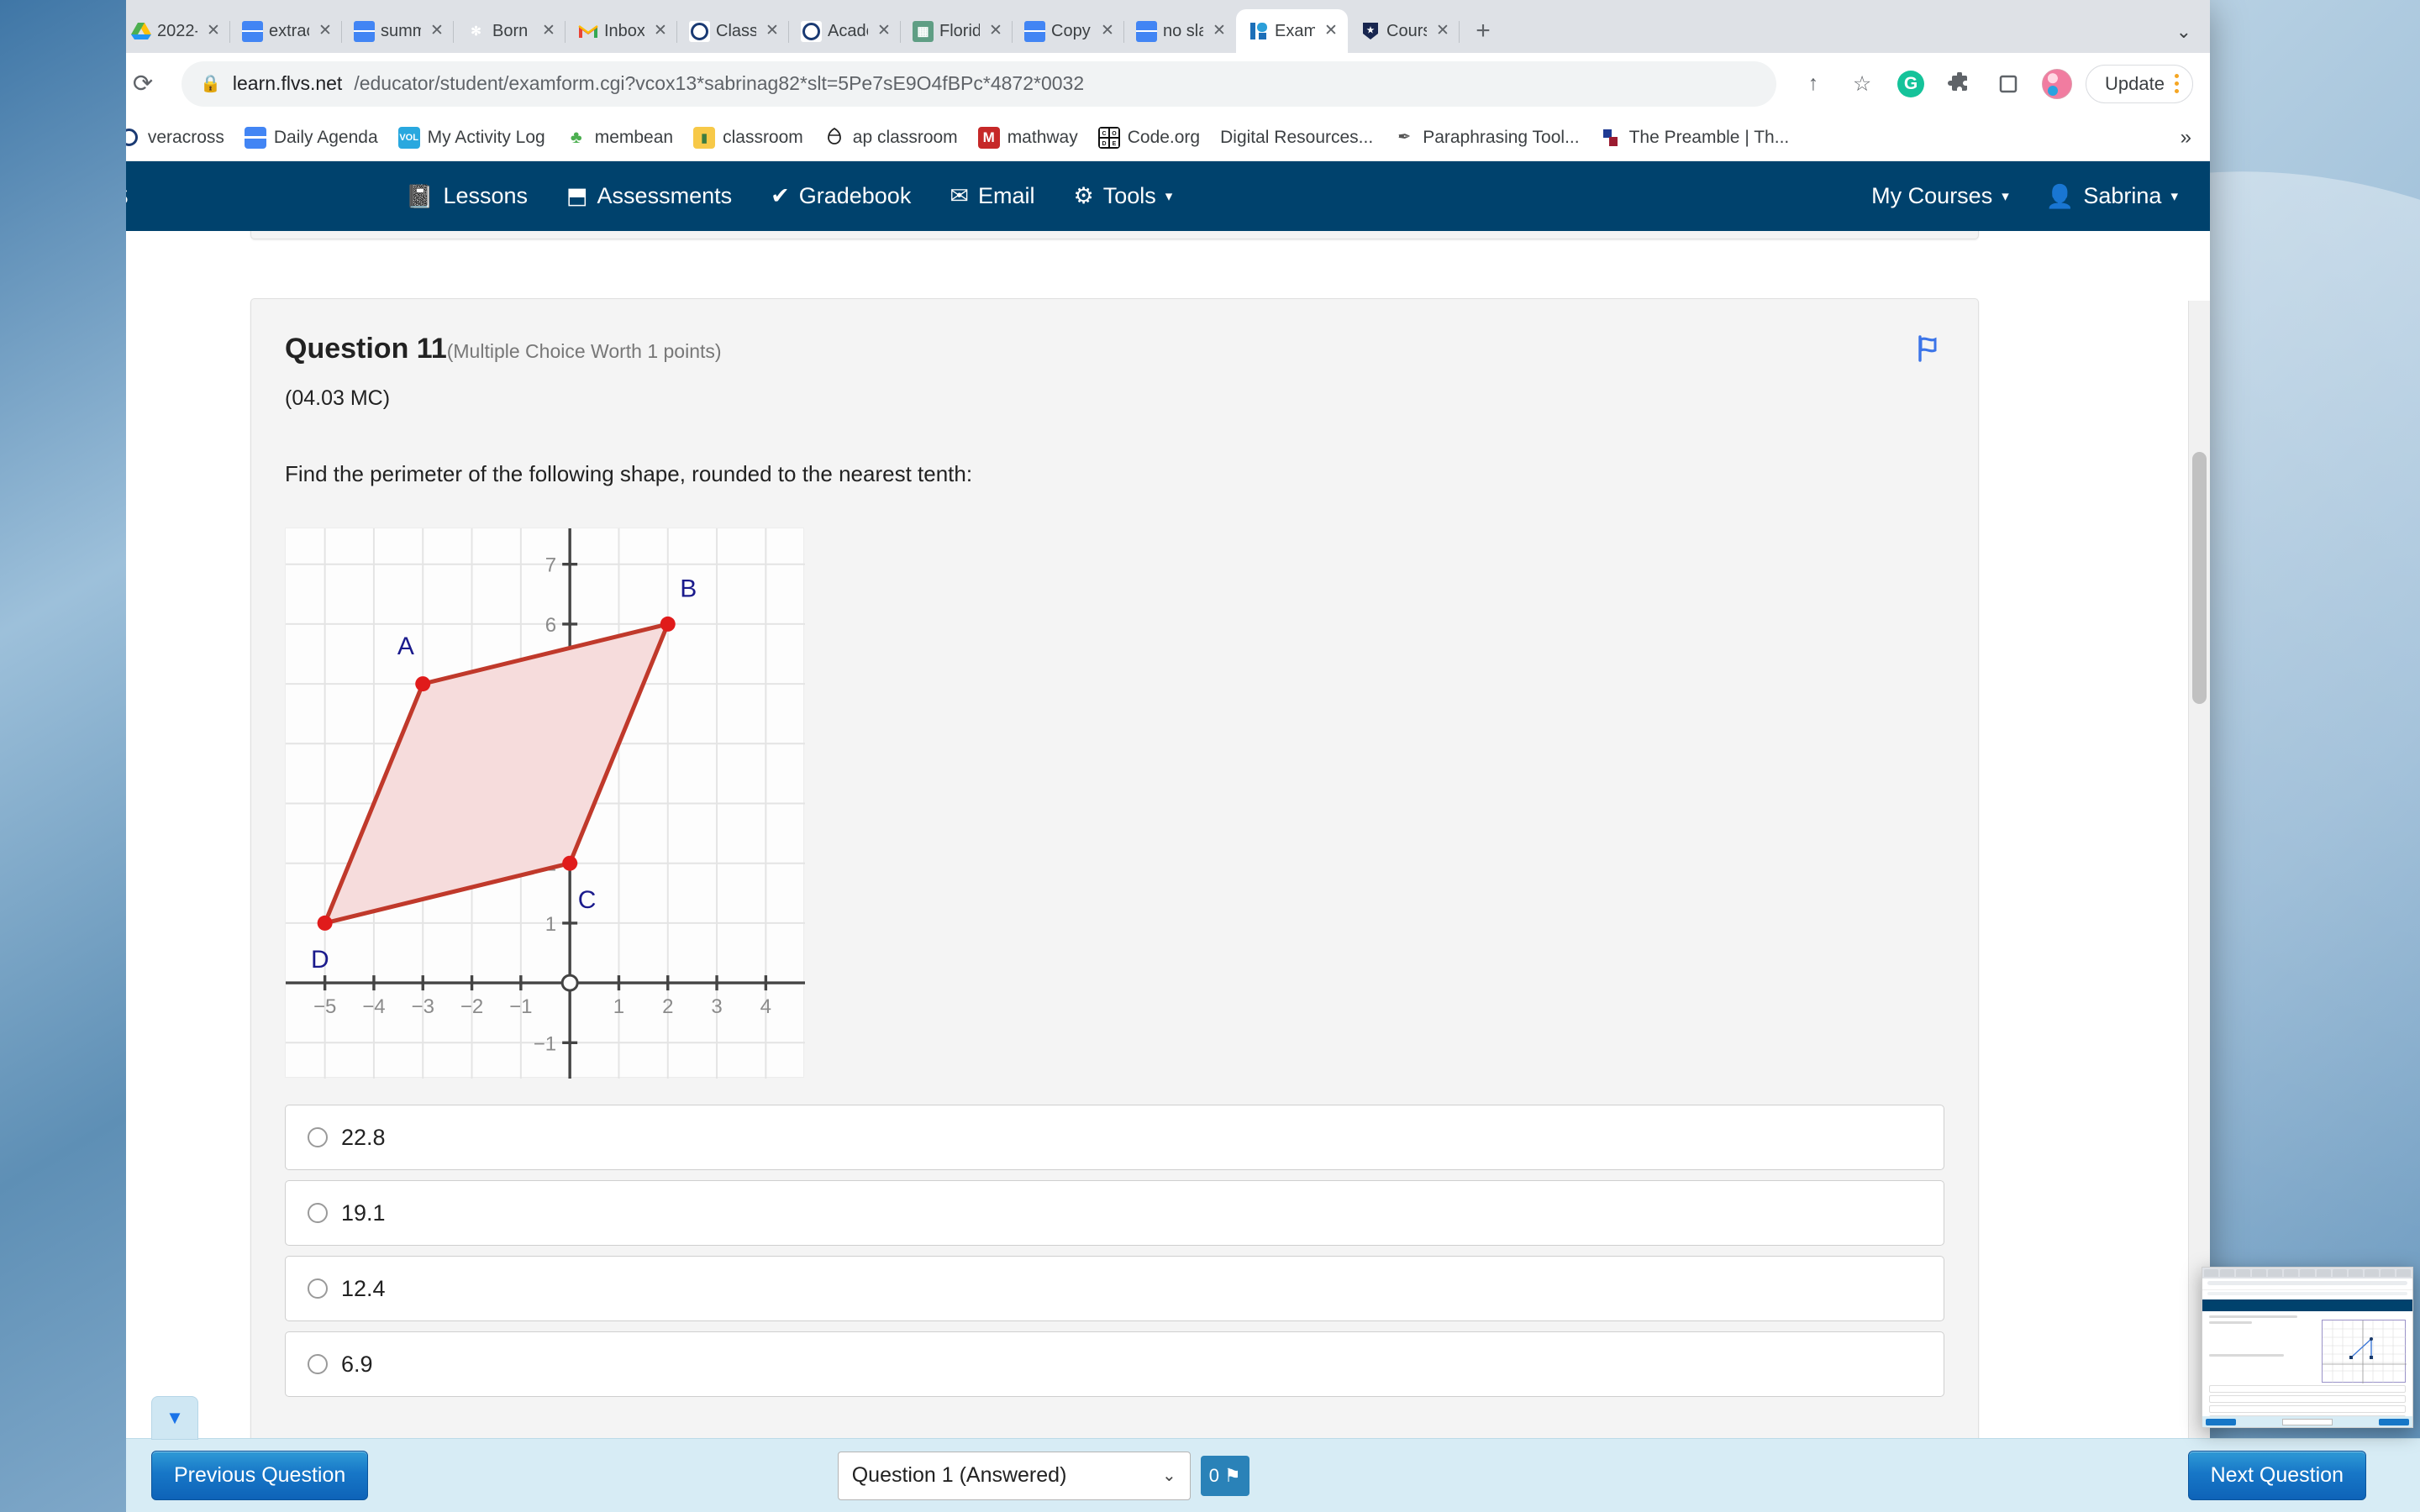 The image size is (2420, 1512). I want to click on thumbnail-bookmarks, so click(2307, 1295).